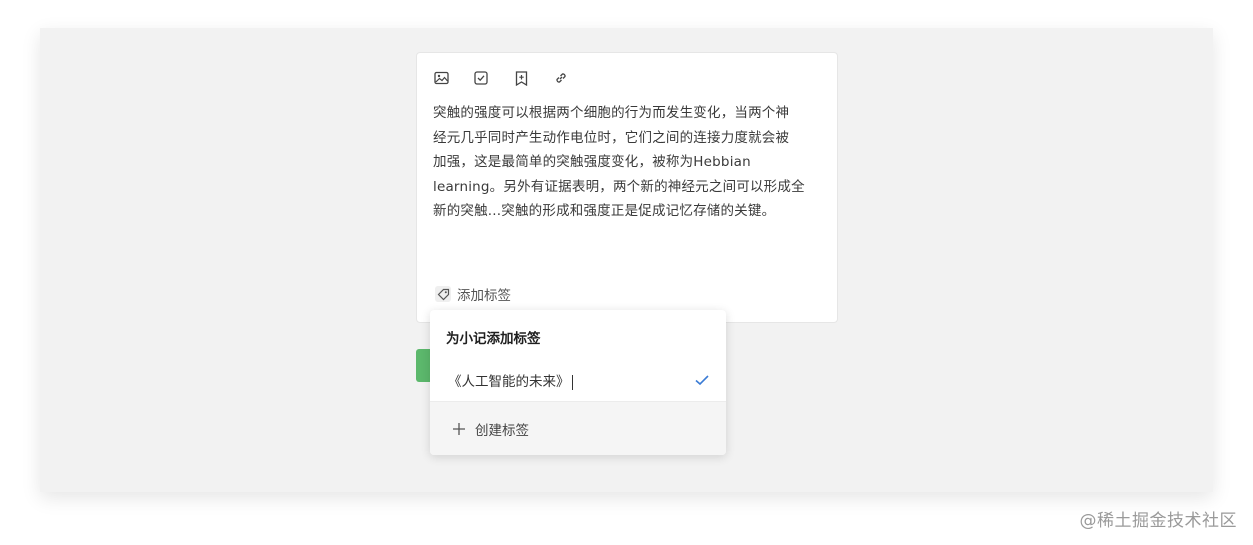 Image resolution: width=1253 pixels, height=545 pixels. Describe the element at coordinates (1158, 521) in the screenshot. I see `watermark: @稀土掘金技术社区` at that location.